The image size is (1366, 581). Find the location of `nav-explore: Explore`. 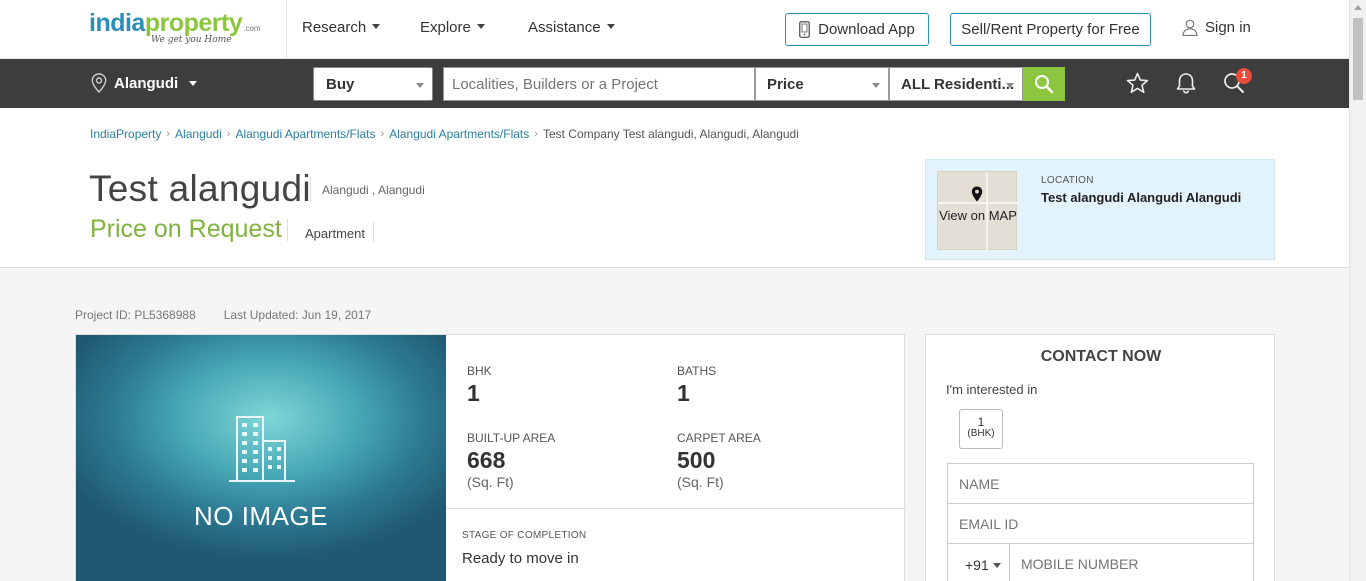

nav-explore: Explore is located at coordinates (452, 27).